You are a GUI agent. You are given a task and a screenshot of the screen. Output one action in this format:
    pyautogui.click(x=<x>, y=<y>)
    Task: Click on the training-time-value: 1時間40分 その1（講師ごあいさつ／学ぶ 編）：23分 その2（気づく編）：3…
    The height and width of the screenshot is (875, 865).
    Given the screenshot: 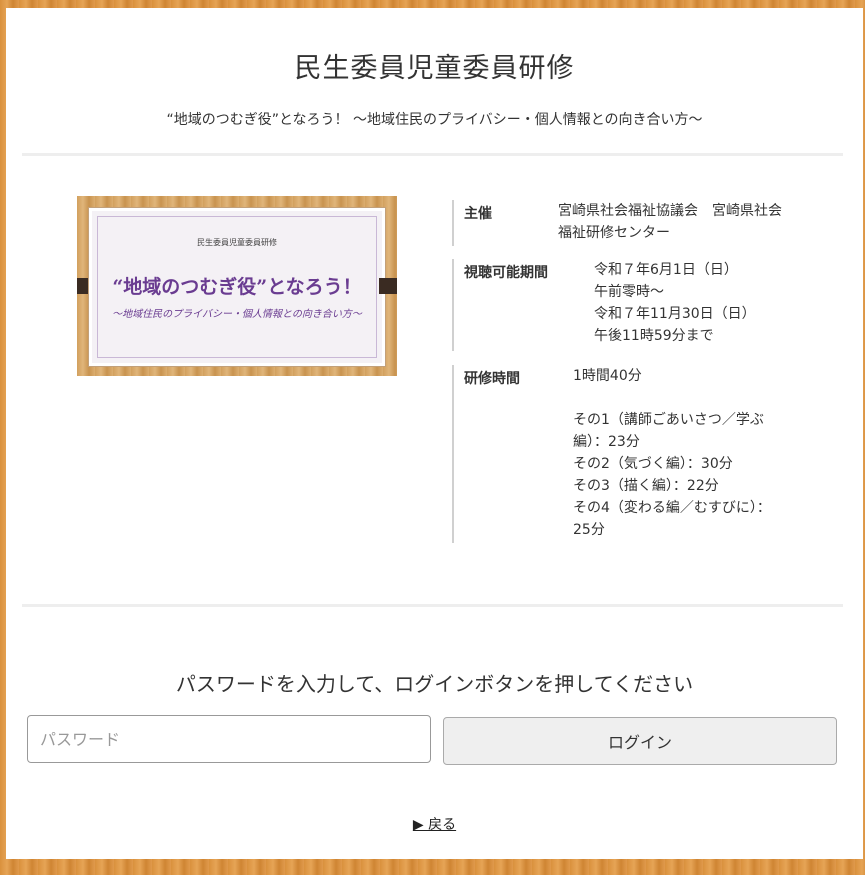 What is the action you would take?
    pyautogui.click(x=672, y=453)
    